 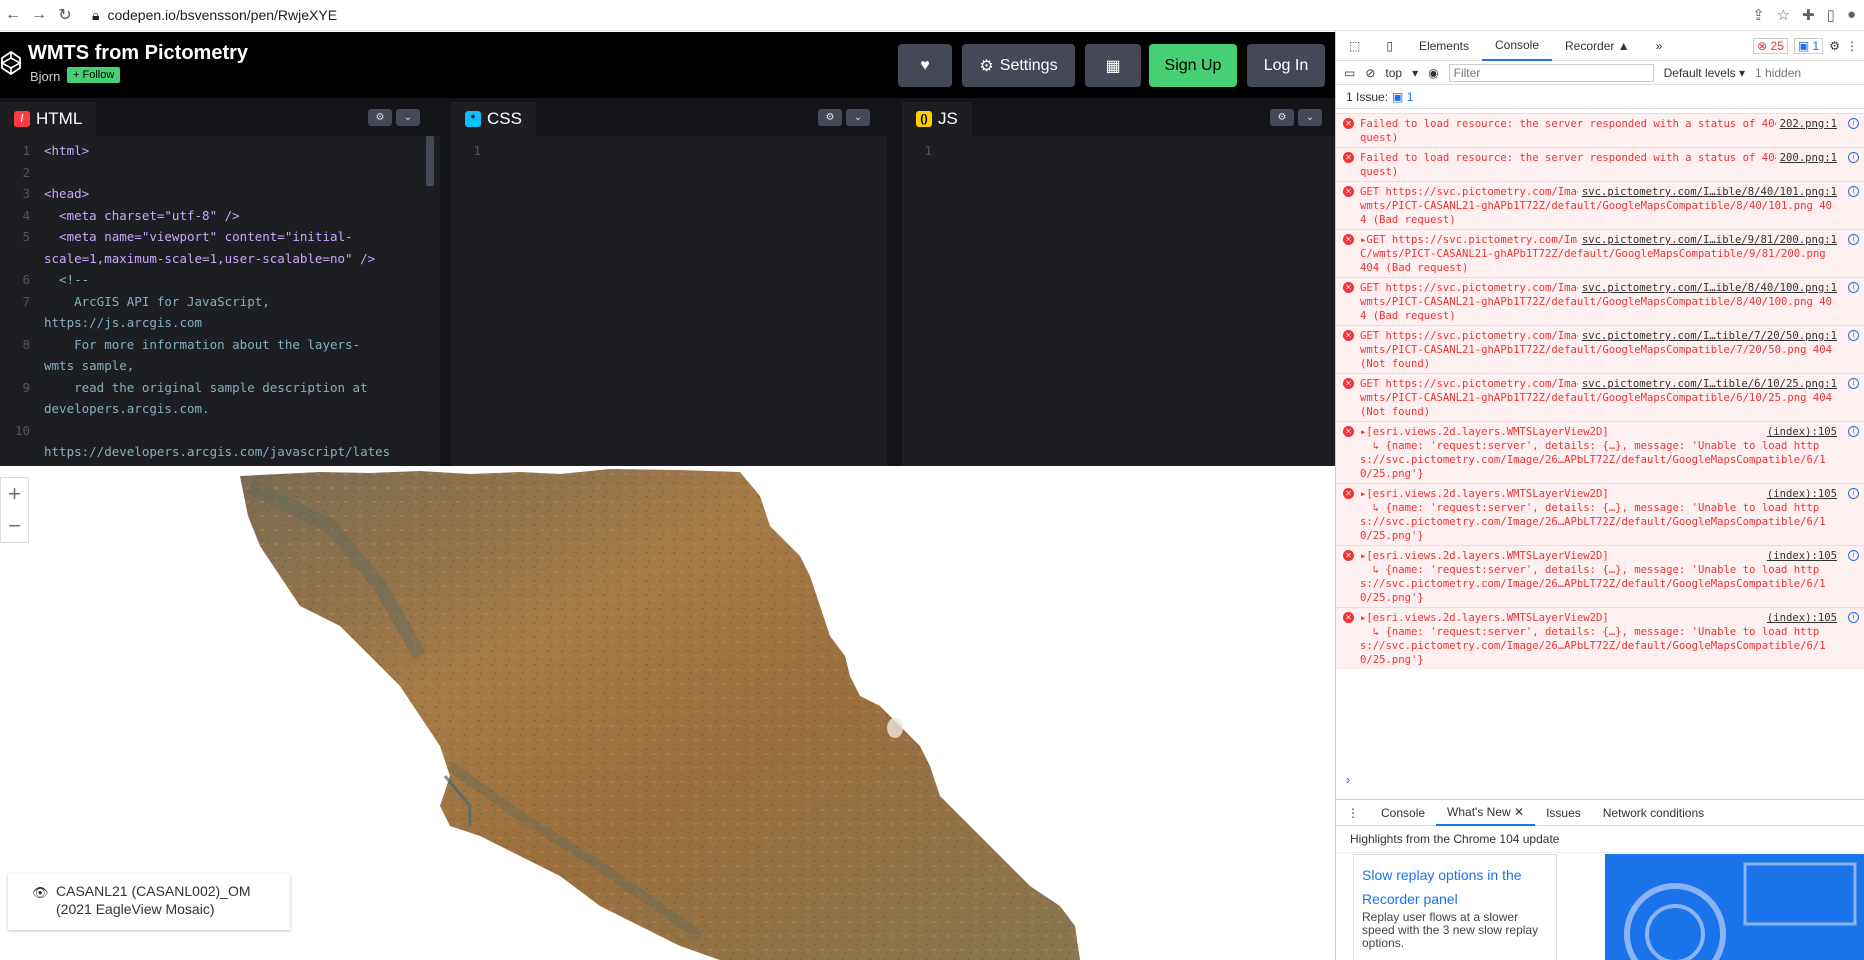 I want to click on login-button: Log In, so click(x=1286, y=65).